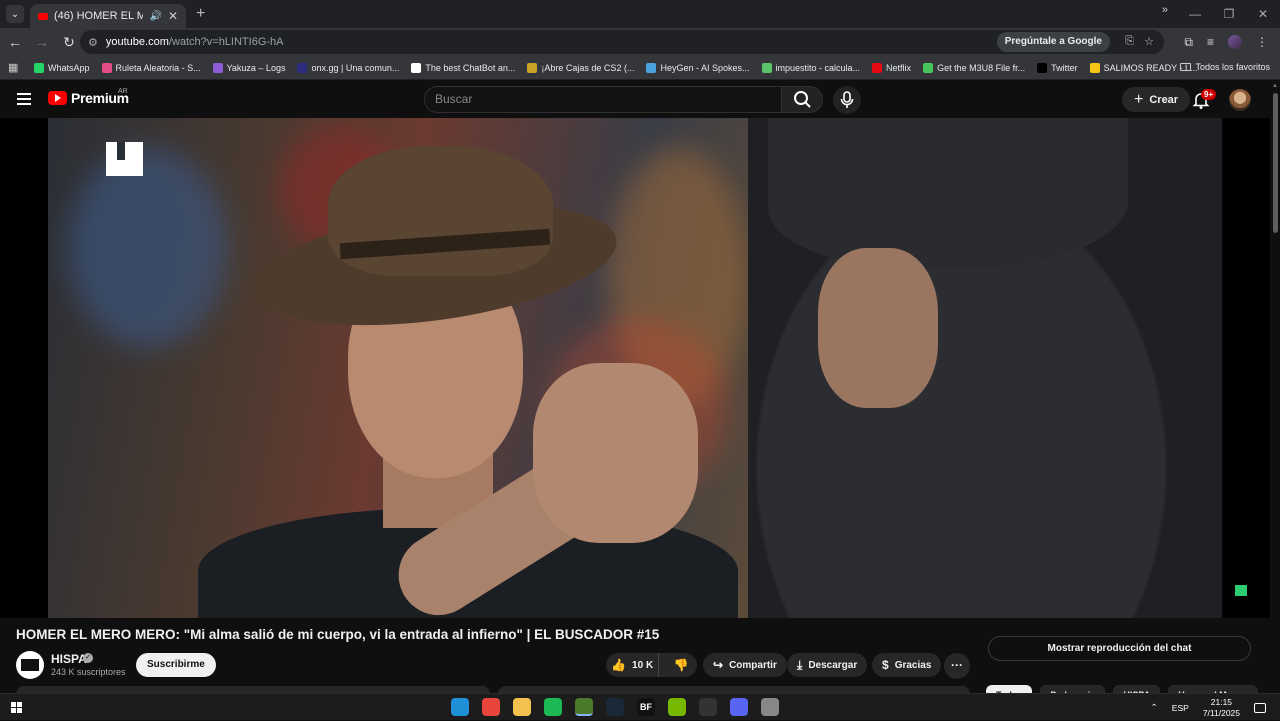 The width and height of the screenshot is (1280, 721). I want to click on maximize-button: ❐, so click(1229, 14).